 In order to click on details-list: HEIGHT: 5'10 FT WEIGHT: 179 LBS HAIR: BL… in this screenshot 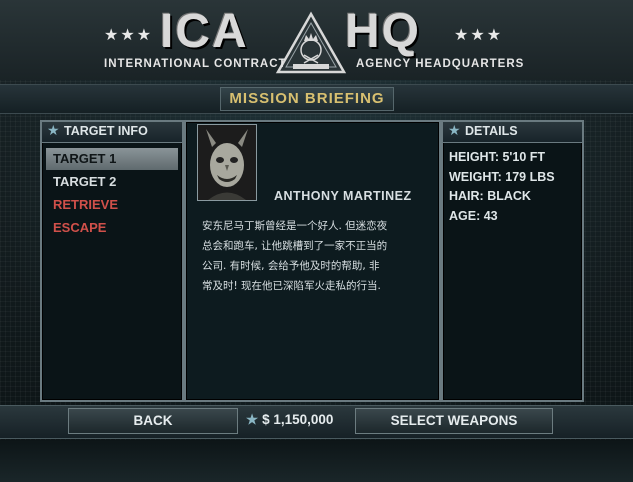, I will do `click(513, 187)`.